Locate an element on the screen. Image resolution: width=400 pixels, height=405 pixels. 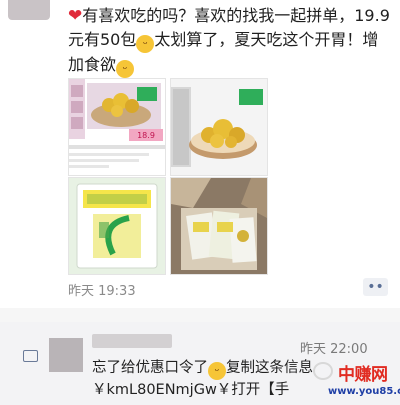
heart-icon: ❤ is located at coordinates (75, 16).